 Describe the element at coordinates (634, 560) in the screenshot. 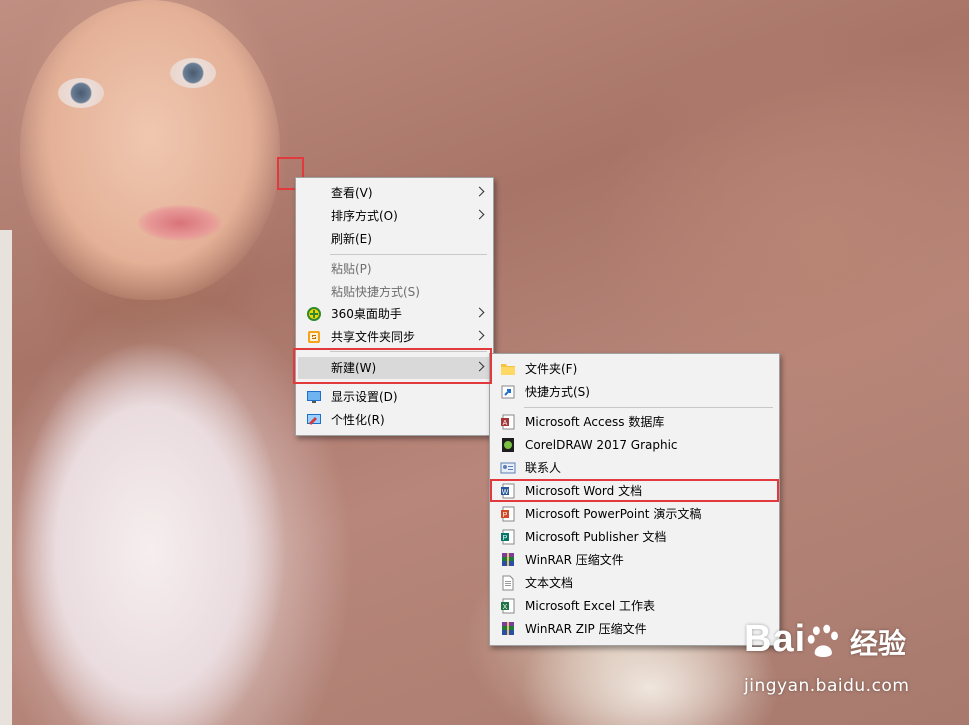

I see `submenu-item-winrar-archive: WinRAR 压缩文件` at that location.